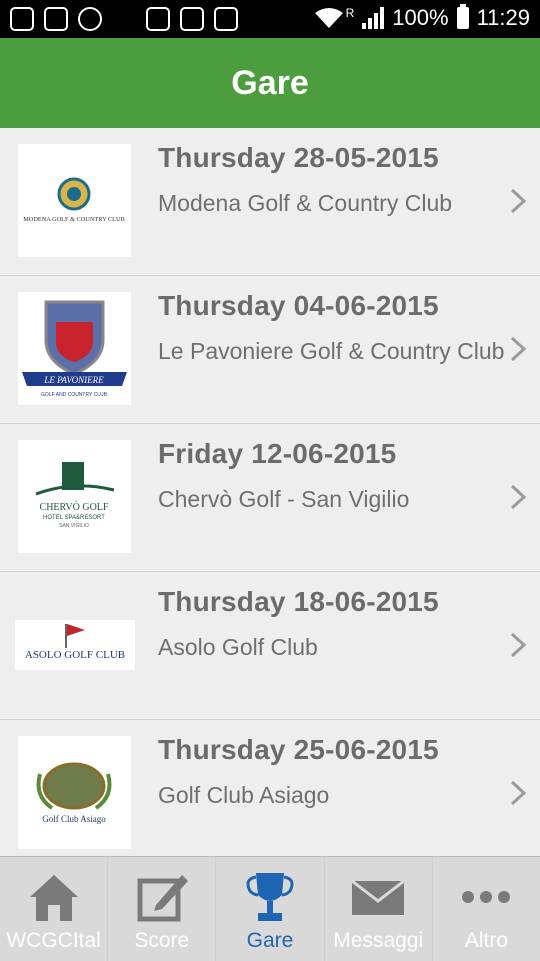 Image resolution: width=540 pixels, height=961 pixels. What do you see at coordinates (75, 645) in the screenshot?
I see `asolo-golf-logo: ASOLO GOLF CLUB` at bounding box center [75, 645].